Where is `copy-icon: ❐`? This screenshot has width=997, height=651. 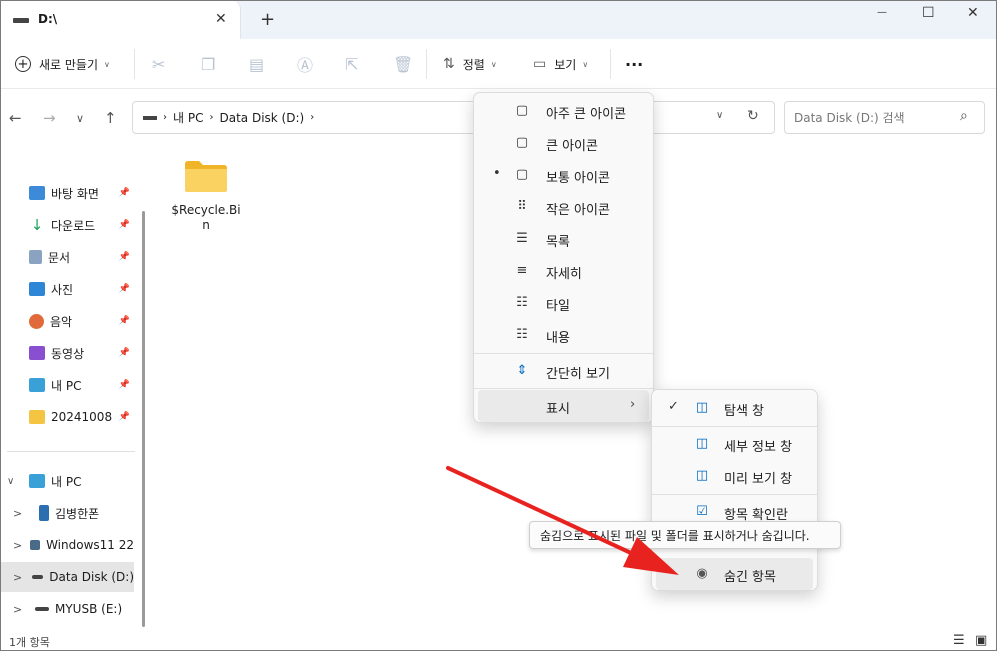 copy-icon: ❐ is located at coordinates (208, 64).